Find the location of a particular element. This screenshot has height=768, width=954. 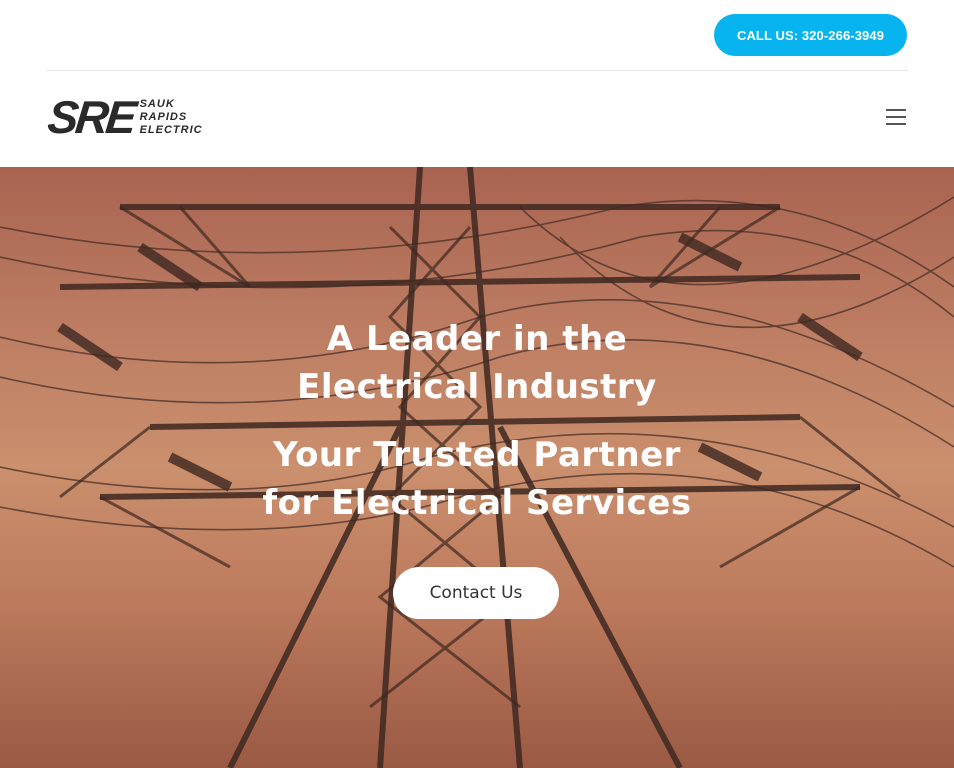

call-us-button: CALL US: 320-266-3949 is located at coordinates (810, 35).